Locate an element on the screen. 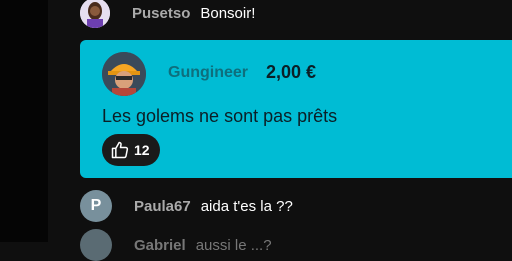 The height and width of the screenshot is (261, 512). superchat-message: Les golems ne sont pas prêts is located at coordinates (220, 116).